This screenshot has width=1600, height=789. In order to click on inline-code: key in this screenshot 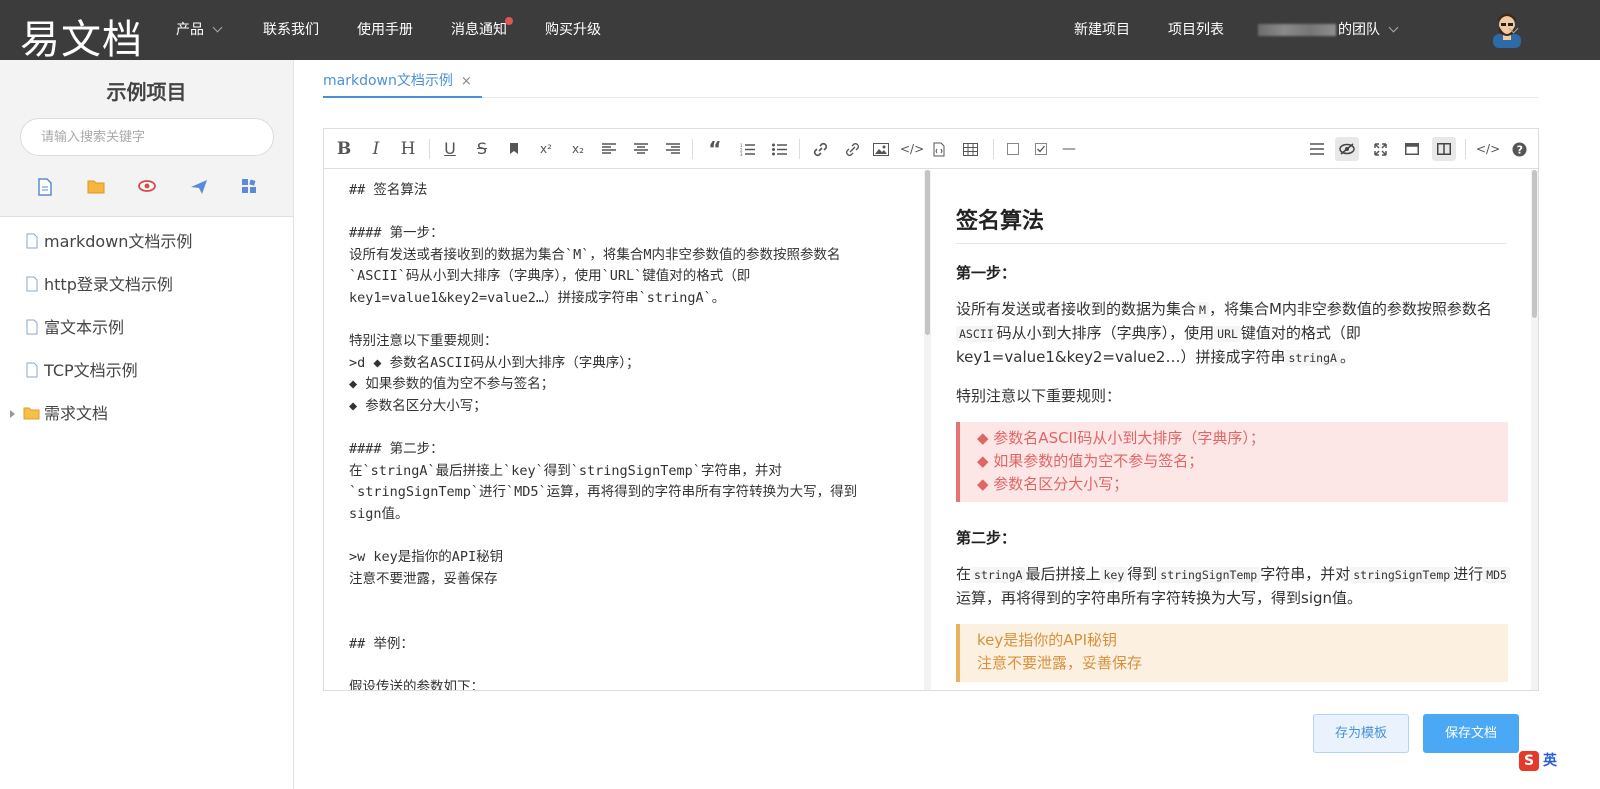, I will do `click(1114, 575)`.